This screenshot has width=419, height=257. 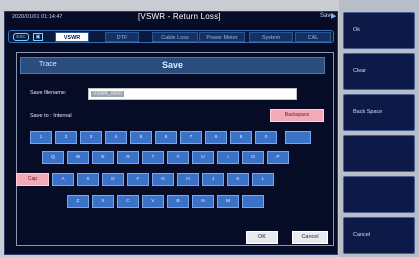 What do you see at coordinates (78, 157) in the screenshot?
I see `key-w: W` at bounding box center [78, 157].